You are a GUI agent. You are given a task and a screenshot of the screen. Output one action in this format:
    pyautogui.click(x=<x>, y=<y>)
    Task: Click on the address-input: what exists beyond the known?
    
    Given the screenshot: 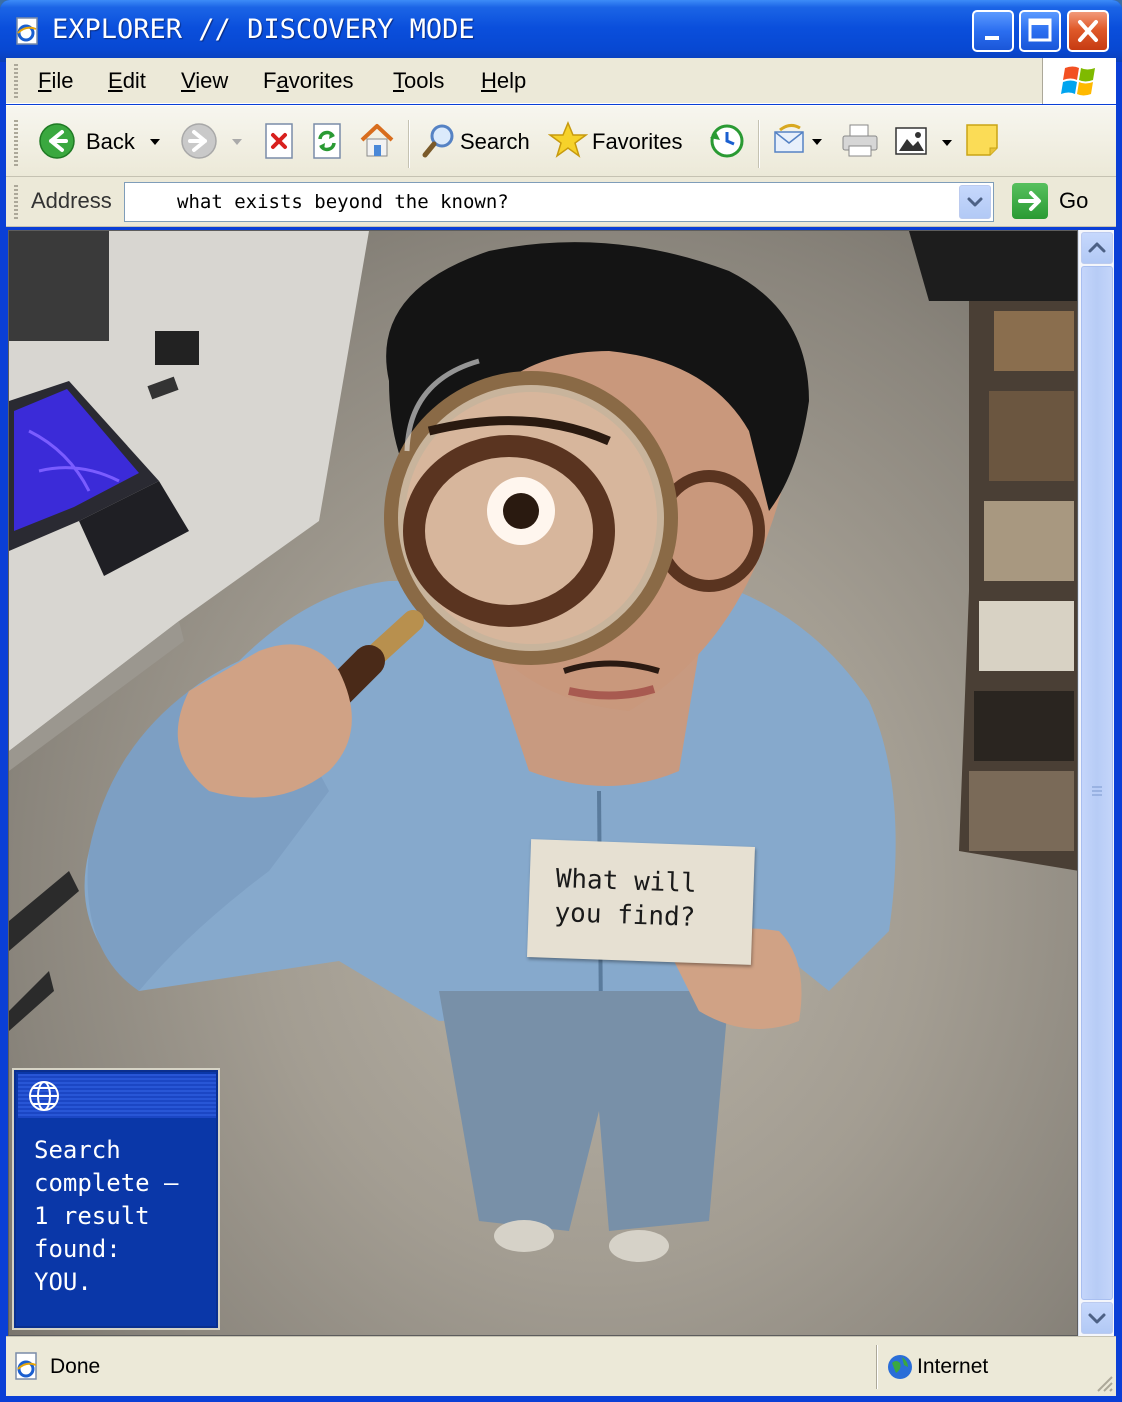 What is the action you would take?
    pyautogui.click(x=559, y=202)
    